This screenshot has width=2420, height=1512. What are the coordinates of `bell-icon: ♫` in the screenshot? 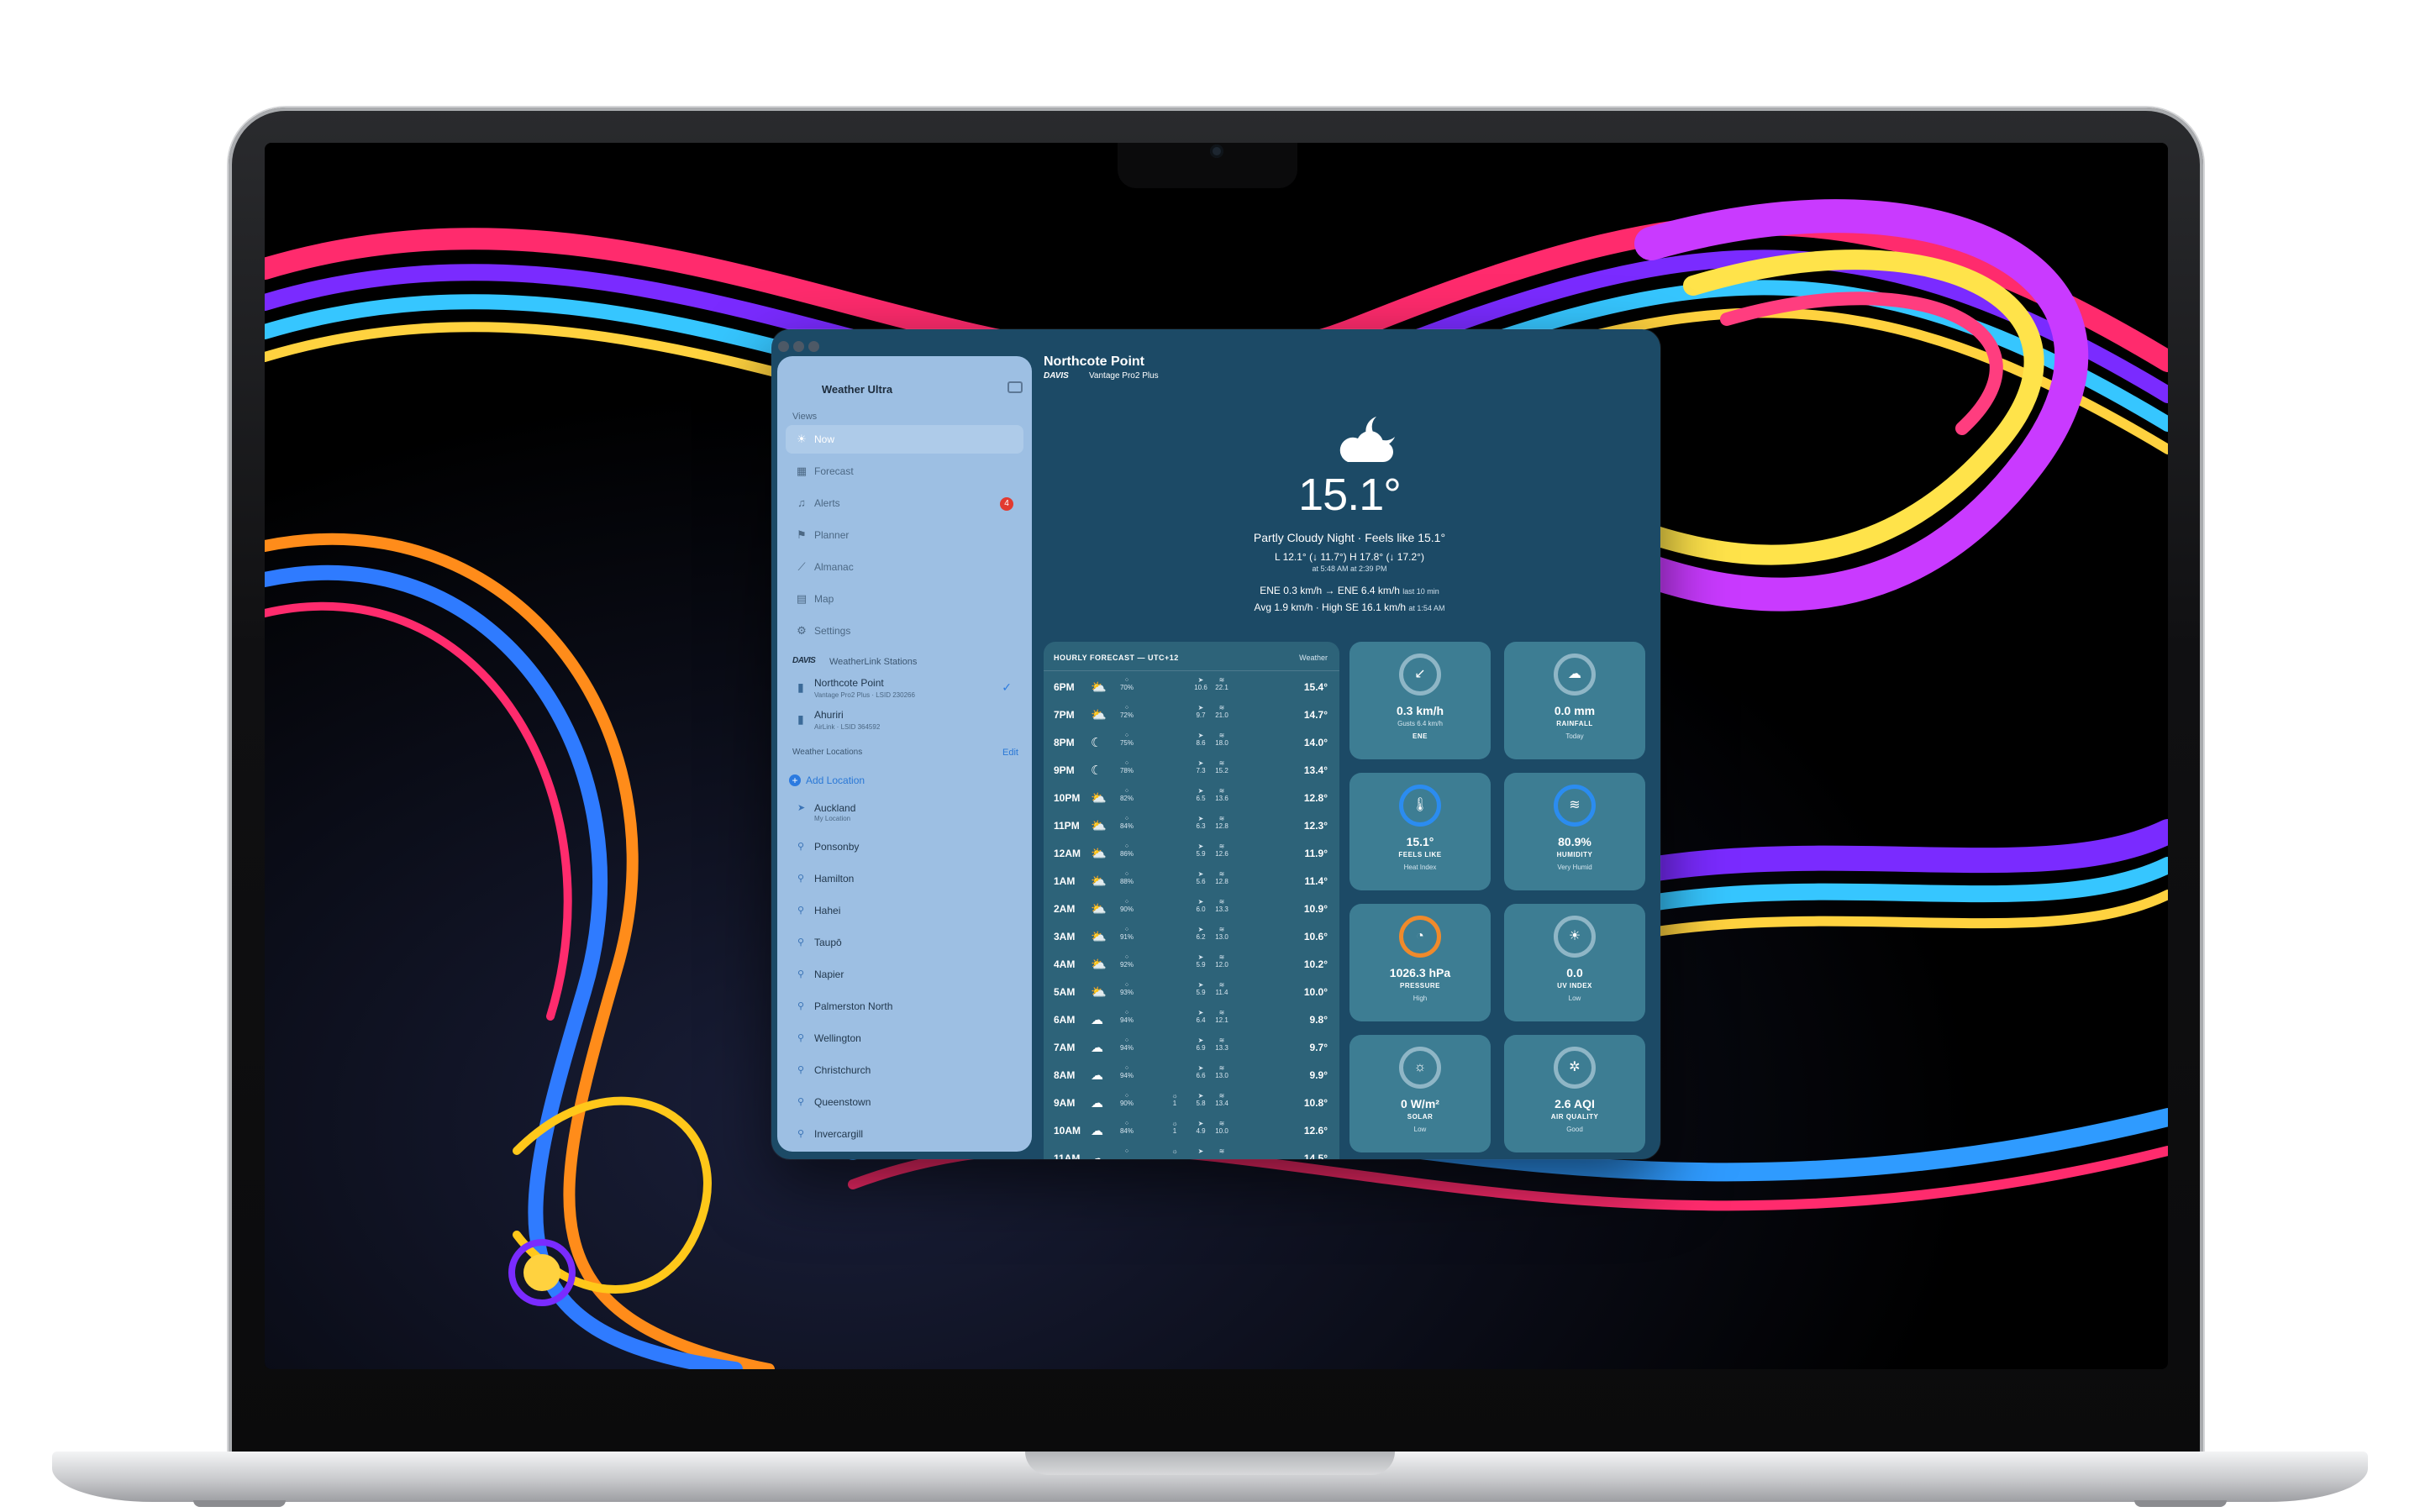 It's located at (801, 502).